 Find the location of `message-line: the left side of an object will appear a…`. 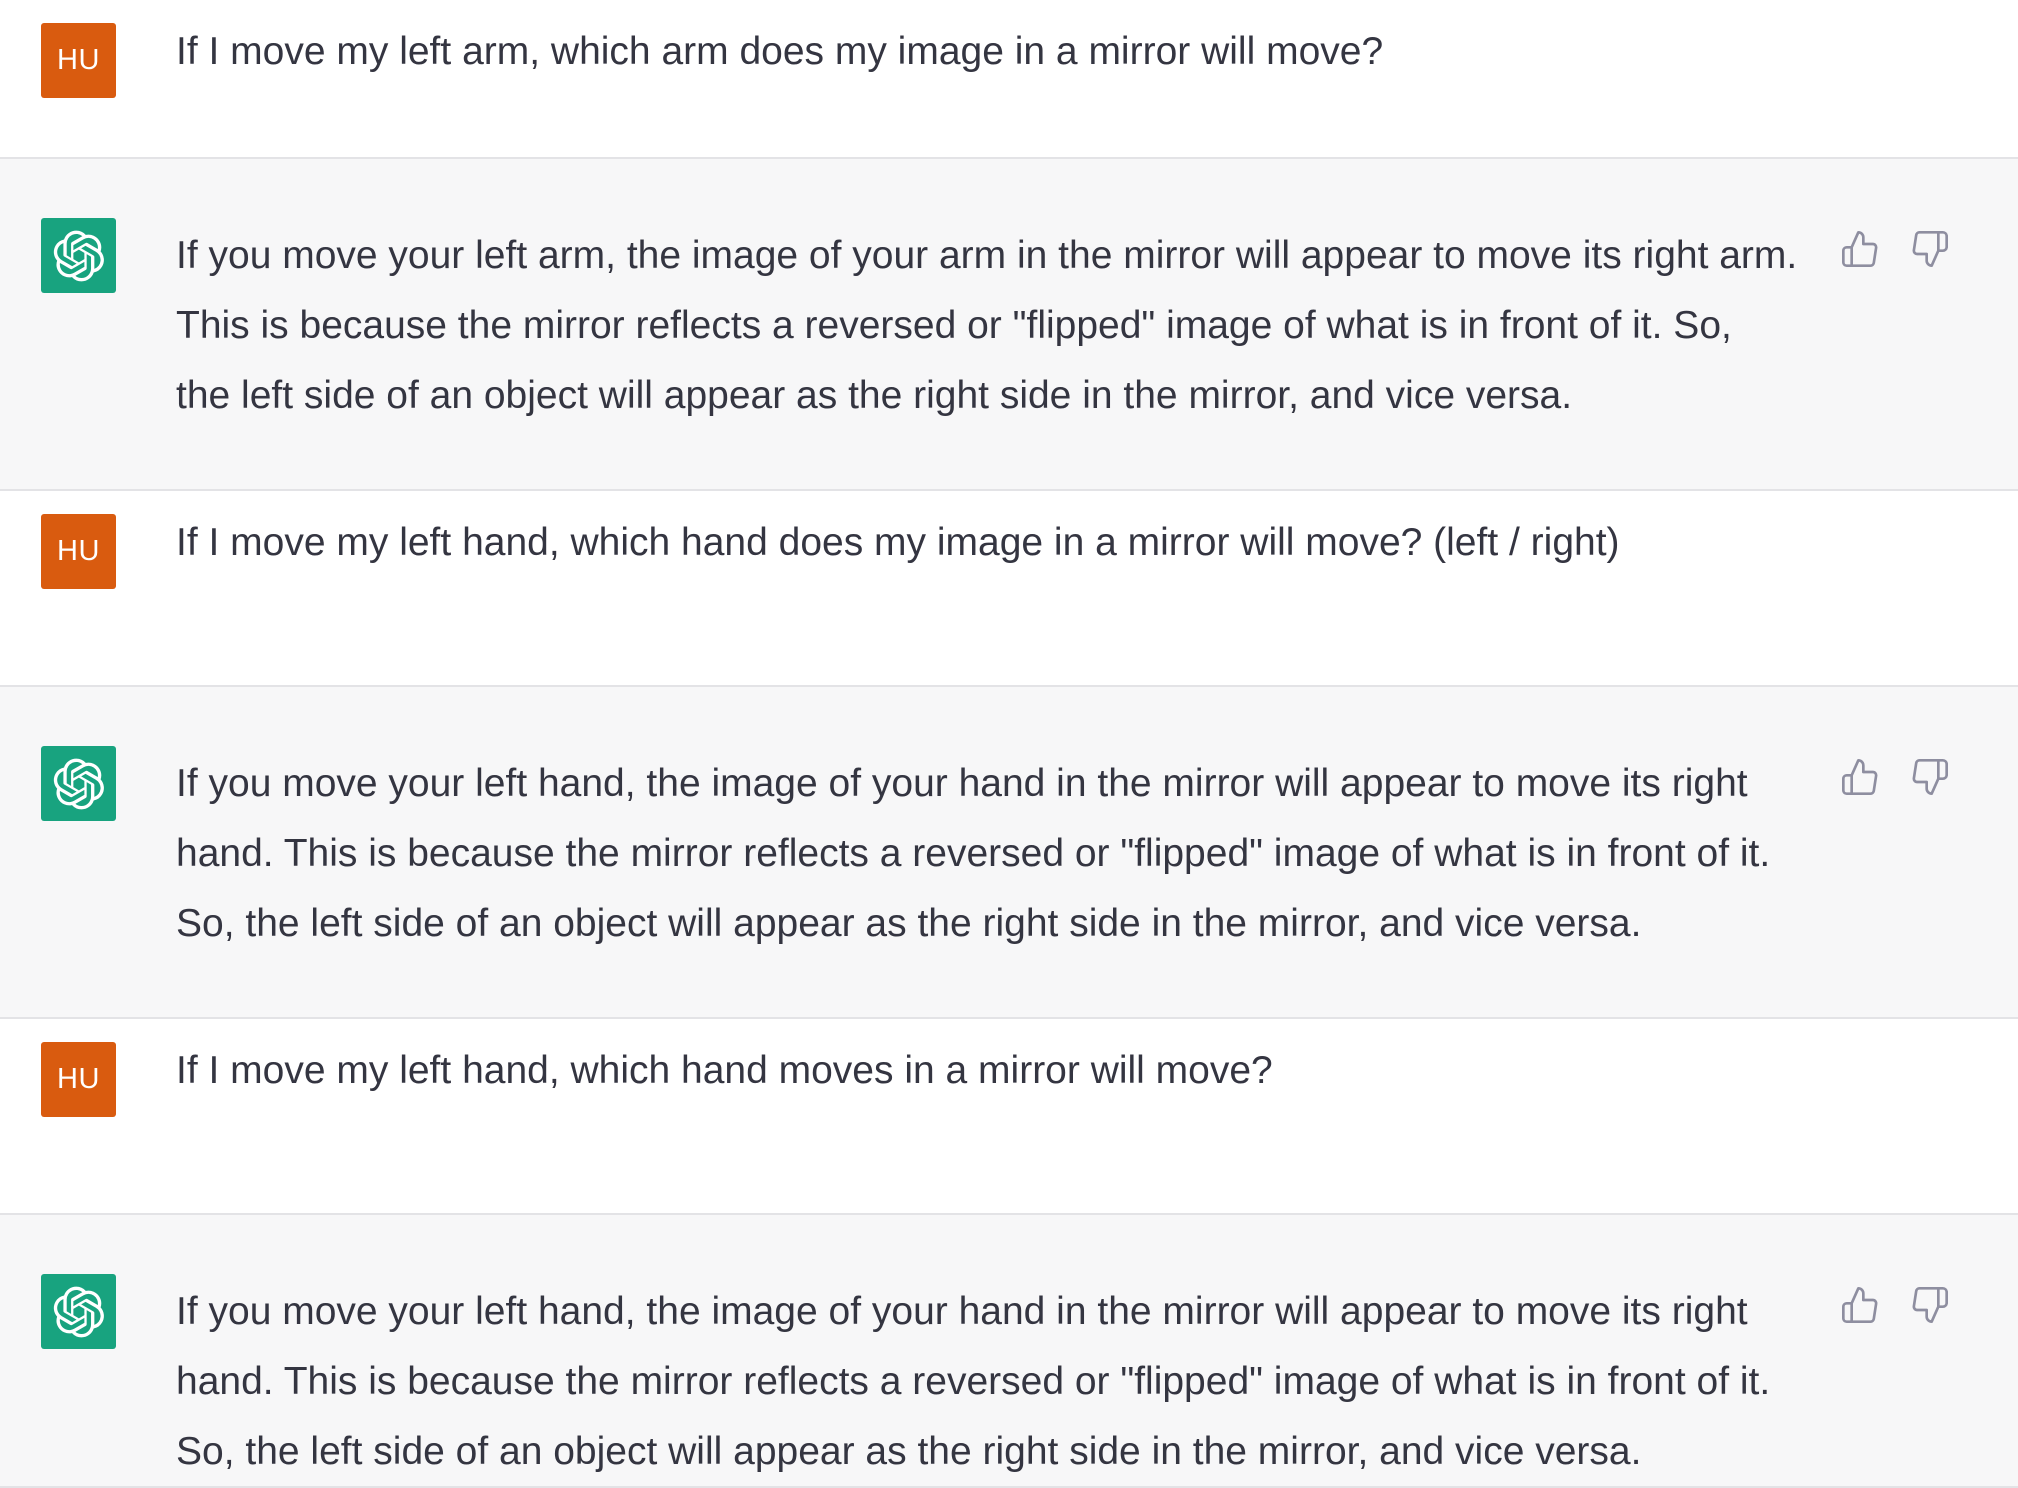

message-line: the left side of an object will appear a… is located at coordinates (874, 395).